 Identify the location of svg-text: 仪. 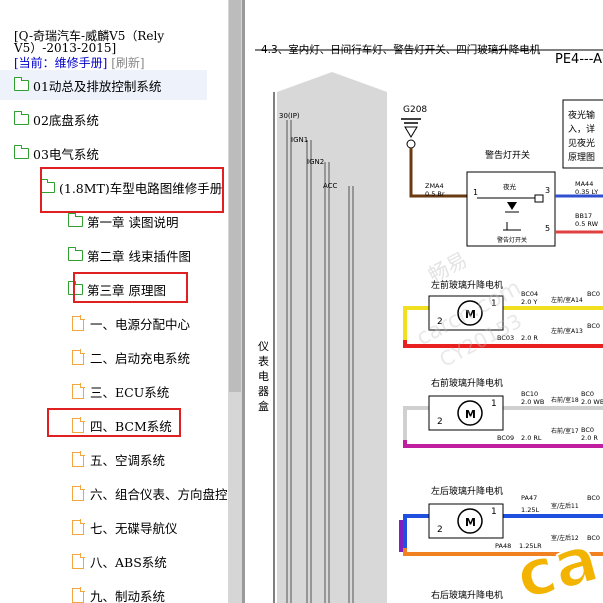
(263, 346).